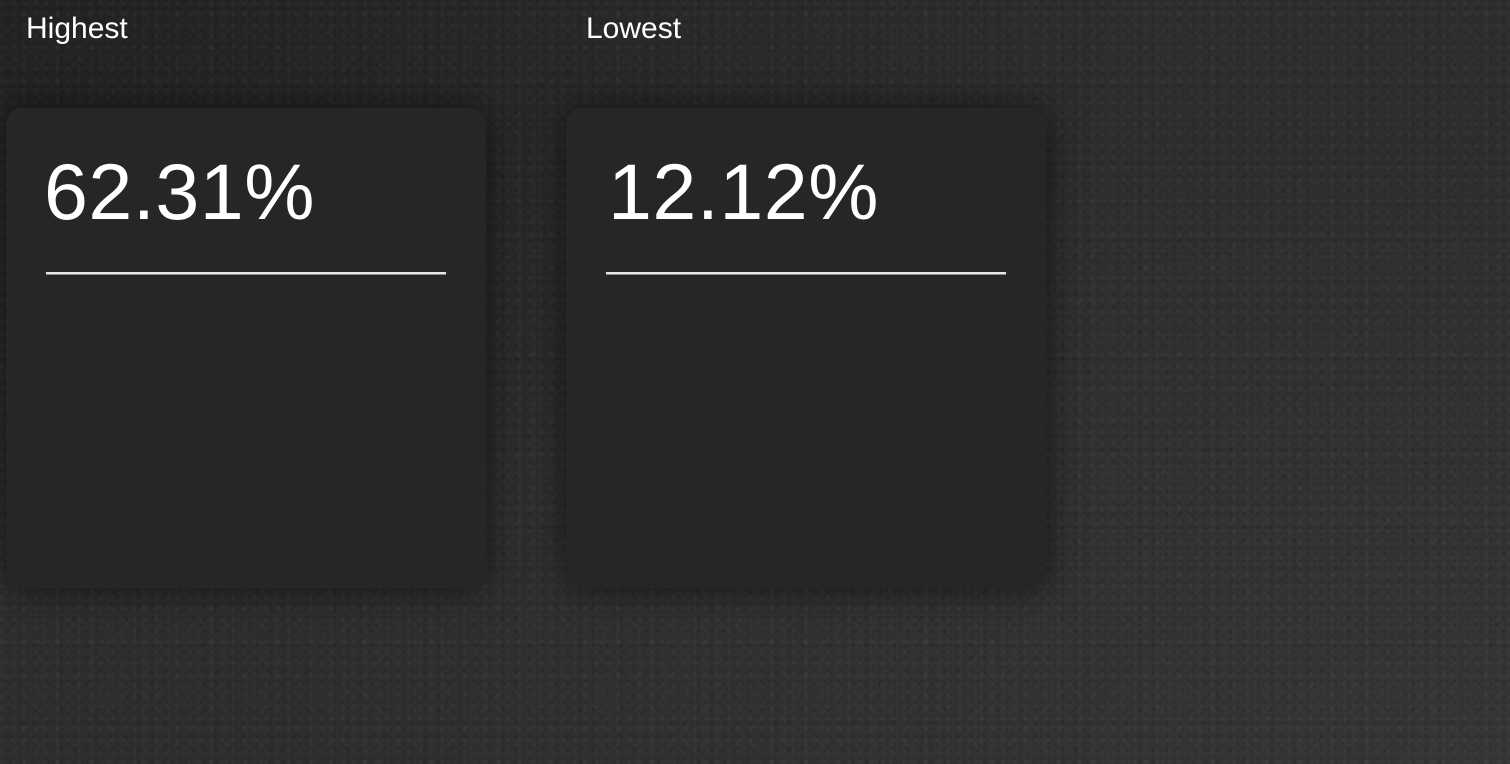 This screenshot has height=764, width=1510. What do you see at coordinates (806, 273) in the screenshot?
I see `lowest-divider` at bounding box center [806, 273].